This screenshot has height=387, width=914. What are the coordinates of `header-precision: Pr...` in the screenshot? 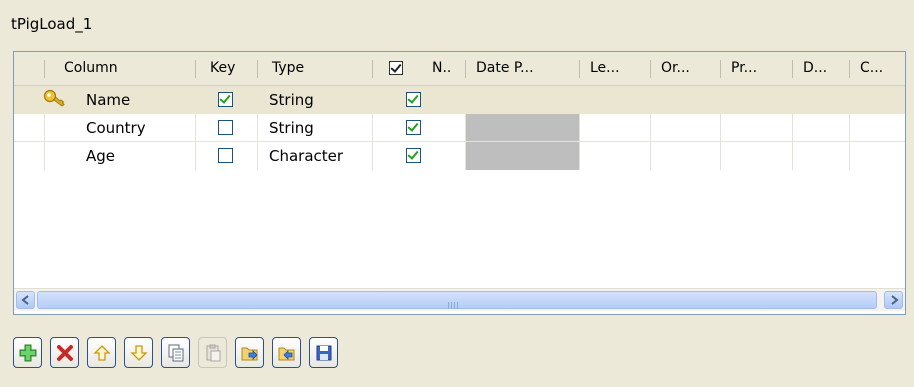 It's located at (756, 68).